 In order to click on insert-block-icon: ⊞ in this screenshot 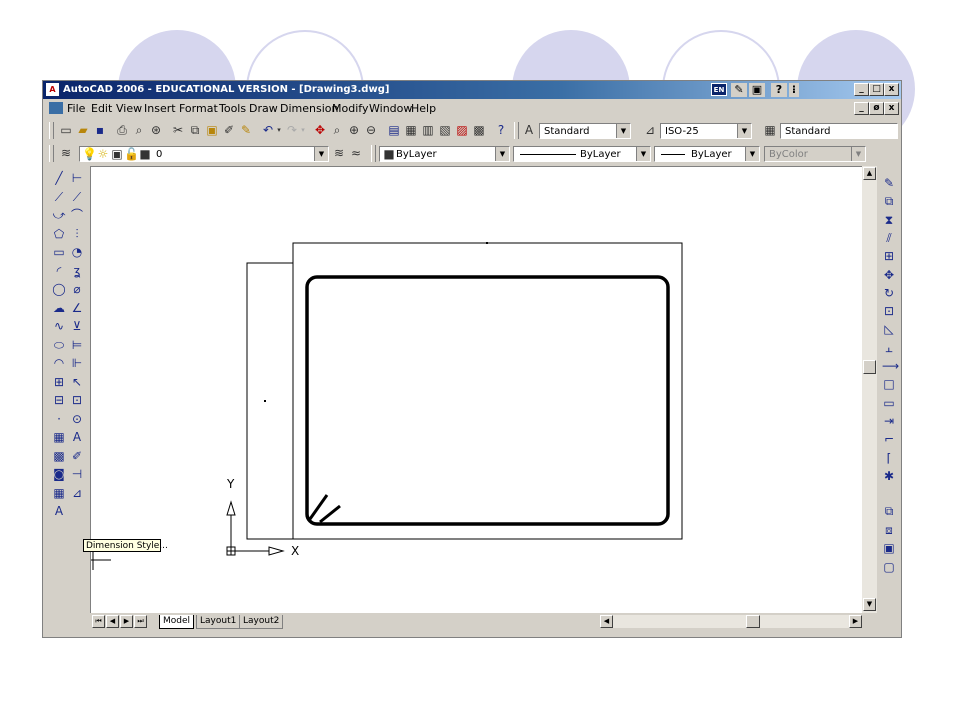, I will do `click(59, 382)`.